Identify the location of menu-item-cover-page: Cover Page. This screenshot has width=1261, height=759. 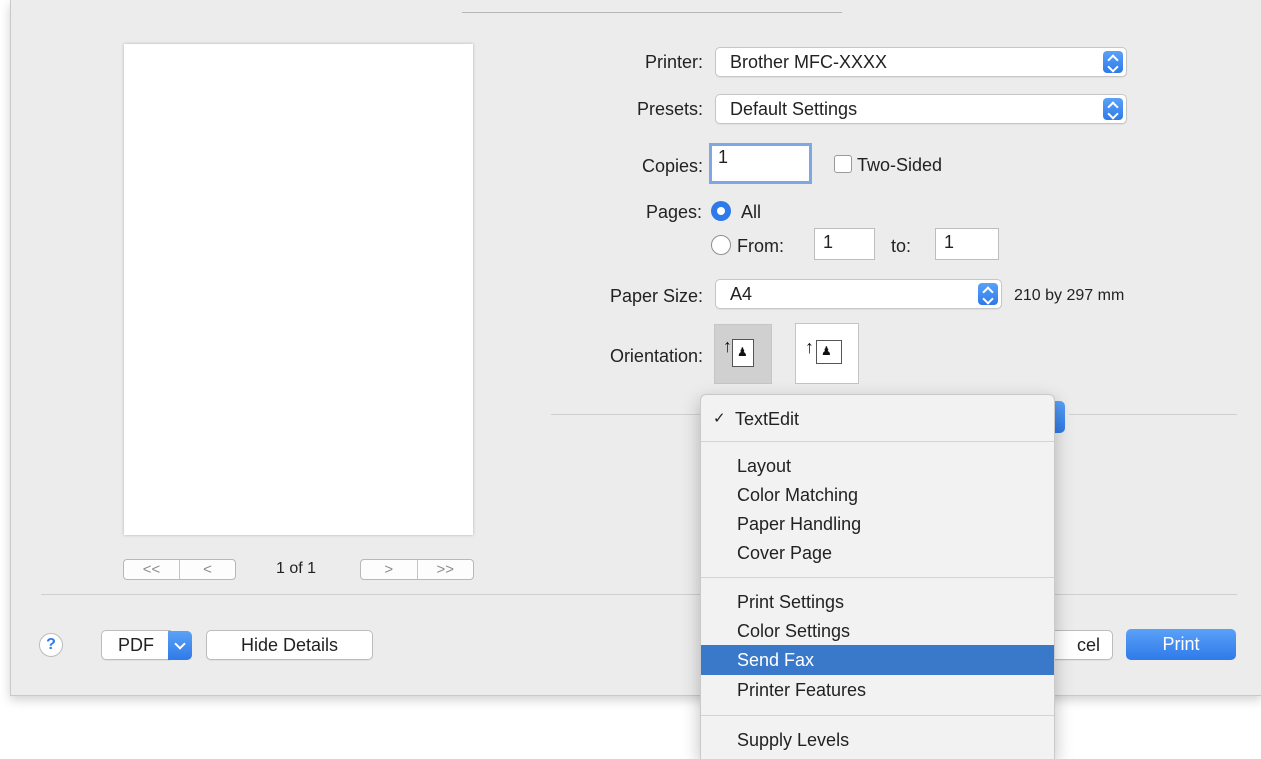
(877, 553).